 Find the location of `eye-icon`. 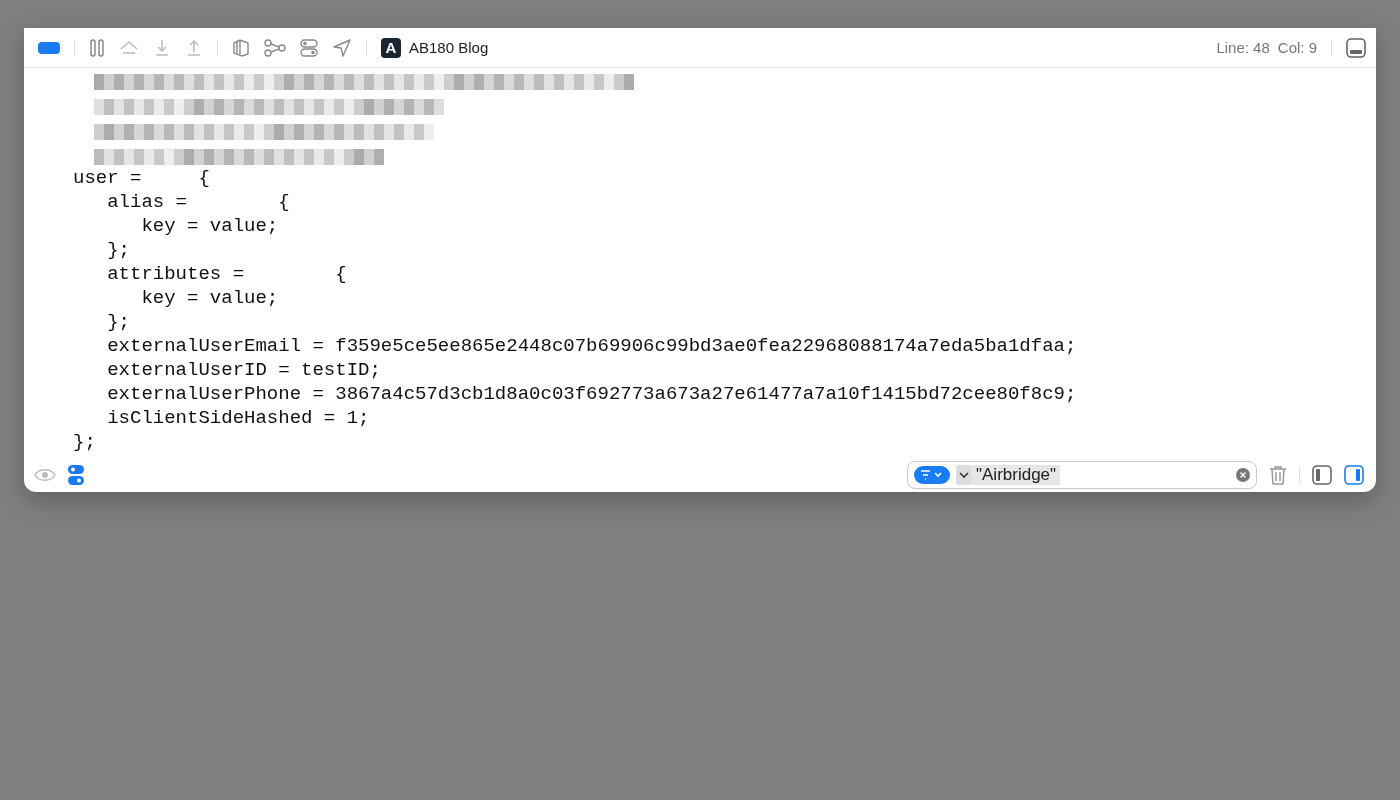

eye-icon is located at coordinates (45, 475).